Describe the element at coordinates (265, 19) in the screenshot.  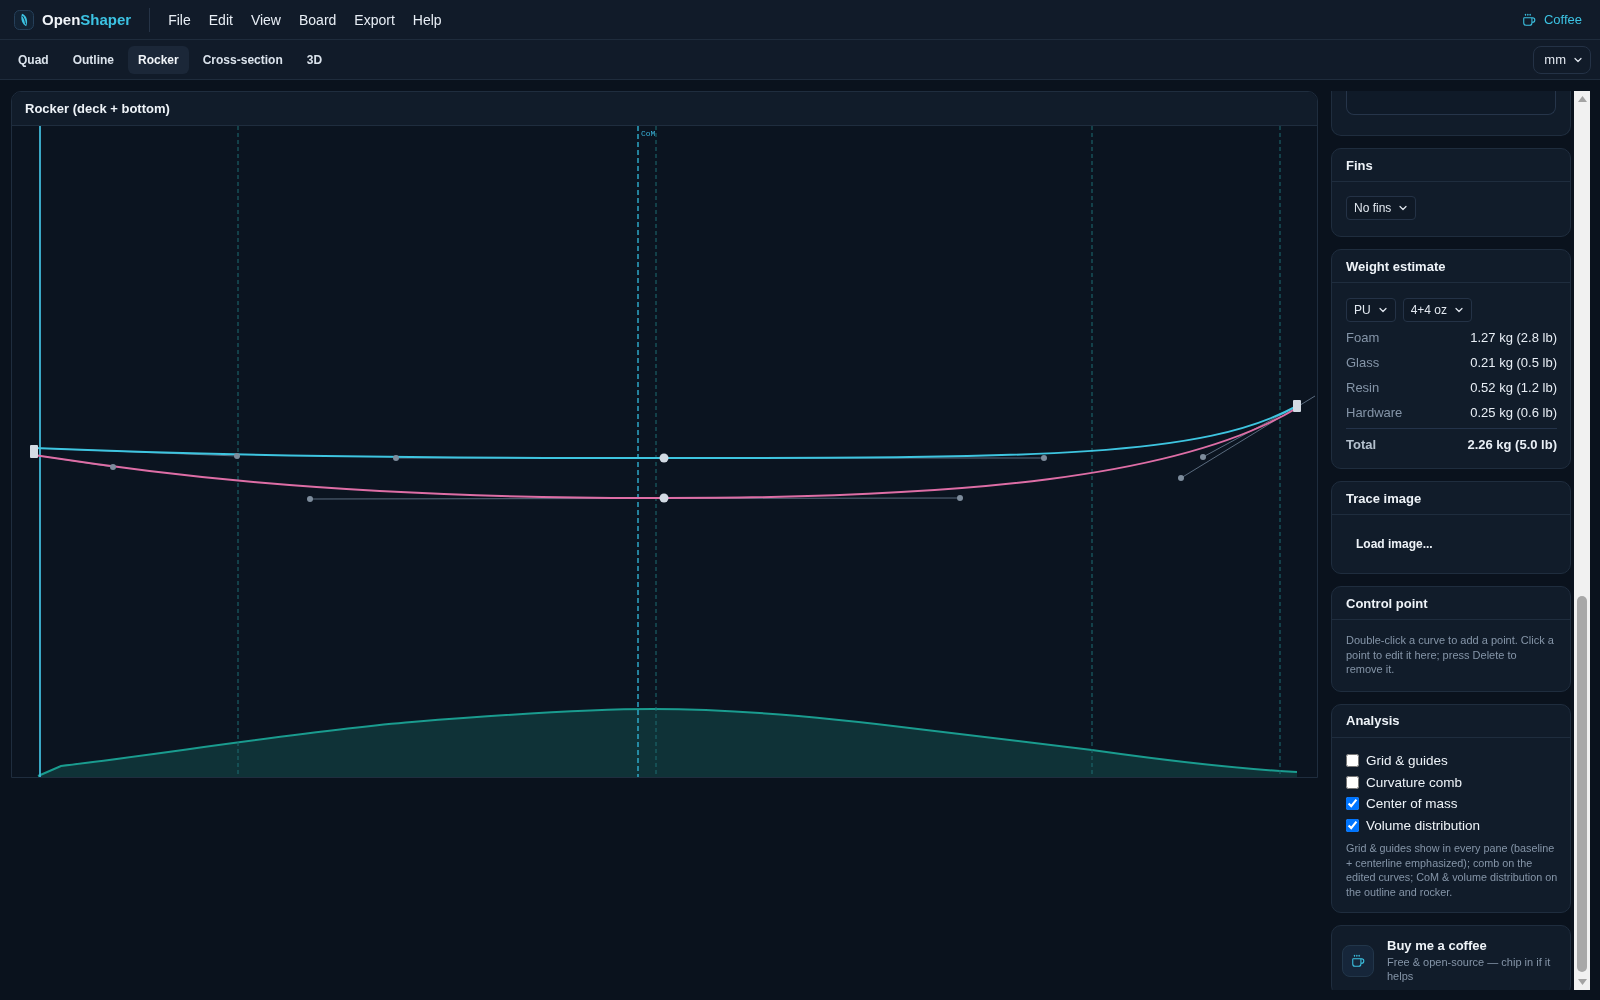
I see `menu-item: View` at that location.